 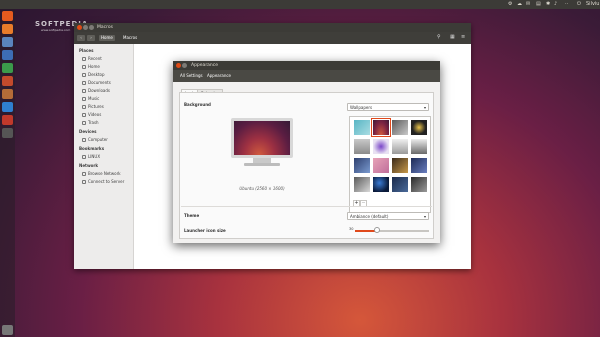 I want to click on view-grid-icon: ▦, so click(x=452, y=37).